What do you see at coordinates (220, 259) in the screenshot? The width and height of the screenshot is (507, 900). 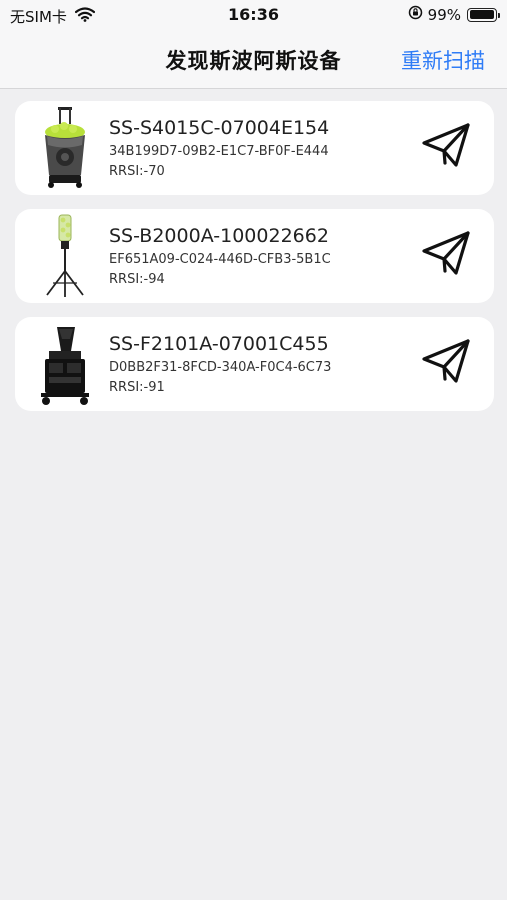 I see `device-uuid: EF651A09-C024-446D-CFB3-5B1C` at bounding box center [220, 259].